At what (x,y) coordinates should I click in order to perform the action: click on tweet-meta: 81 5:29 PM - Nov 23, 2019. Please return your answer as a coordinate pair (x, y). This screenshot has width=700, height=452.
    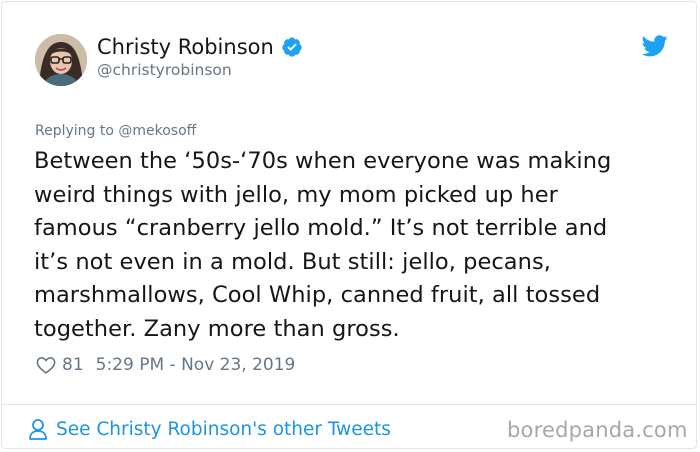
    Looking at the image, I should click on (165, 365).